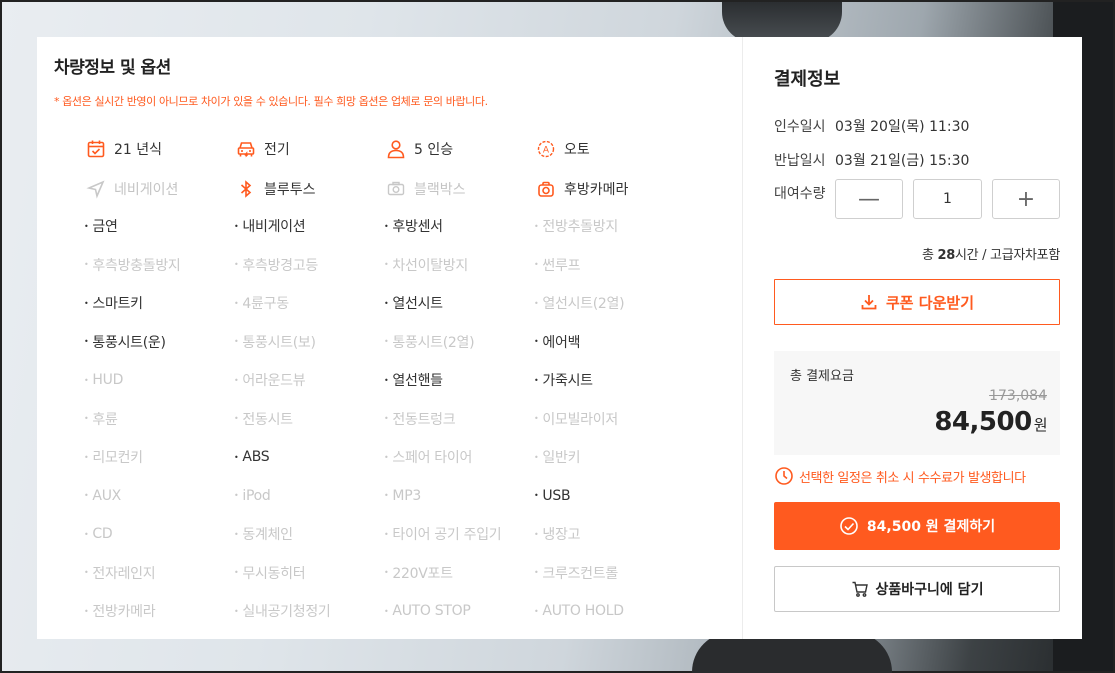  What do you see at coordinates (159, 265) in the screenshot?
I see `option-item: 후측방충돌방지` at bounding box center [159, 265].